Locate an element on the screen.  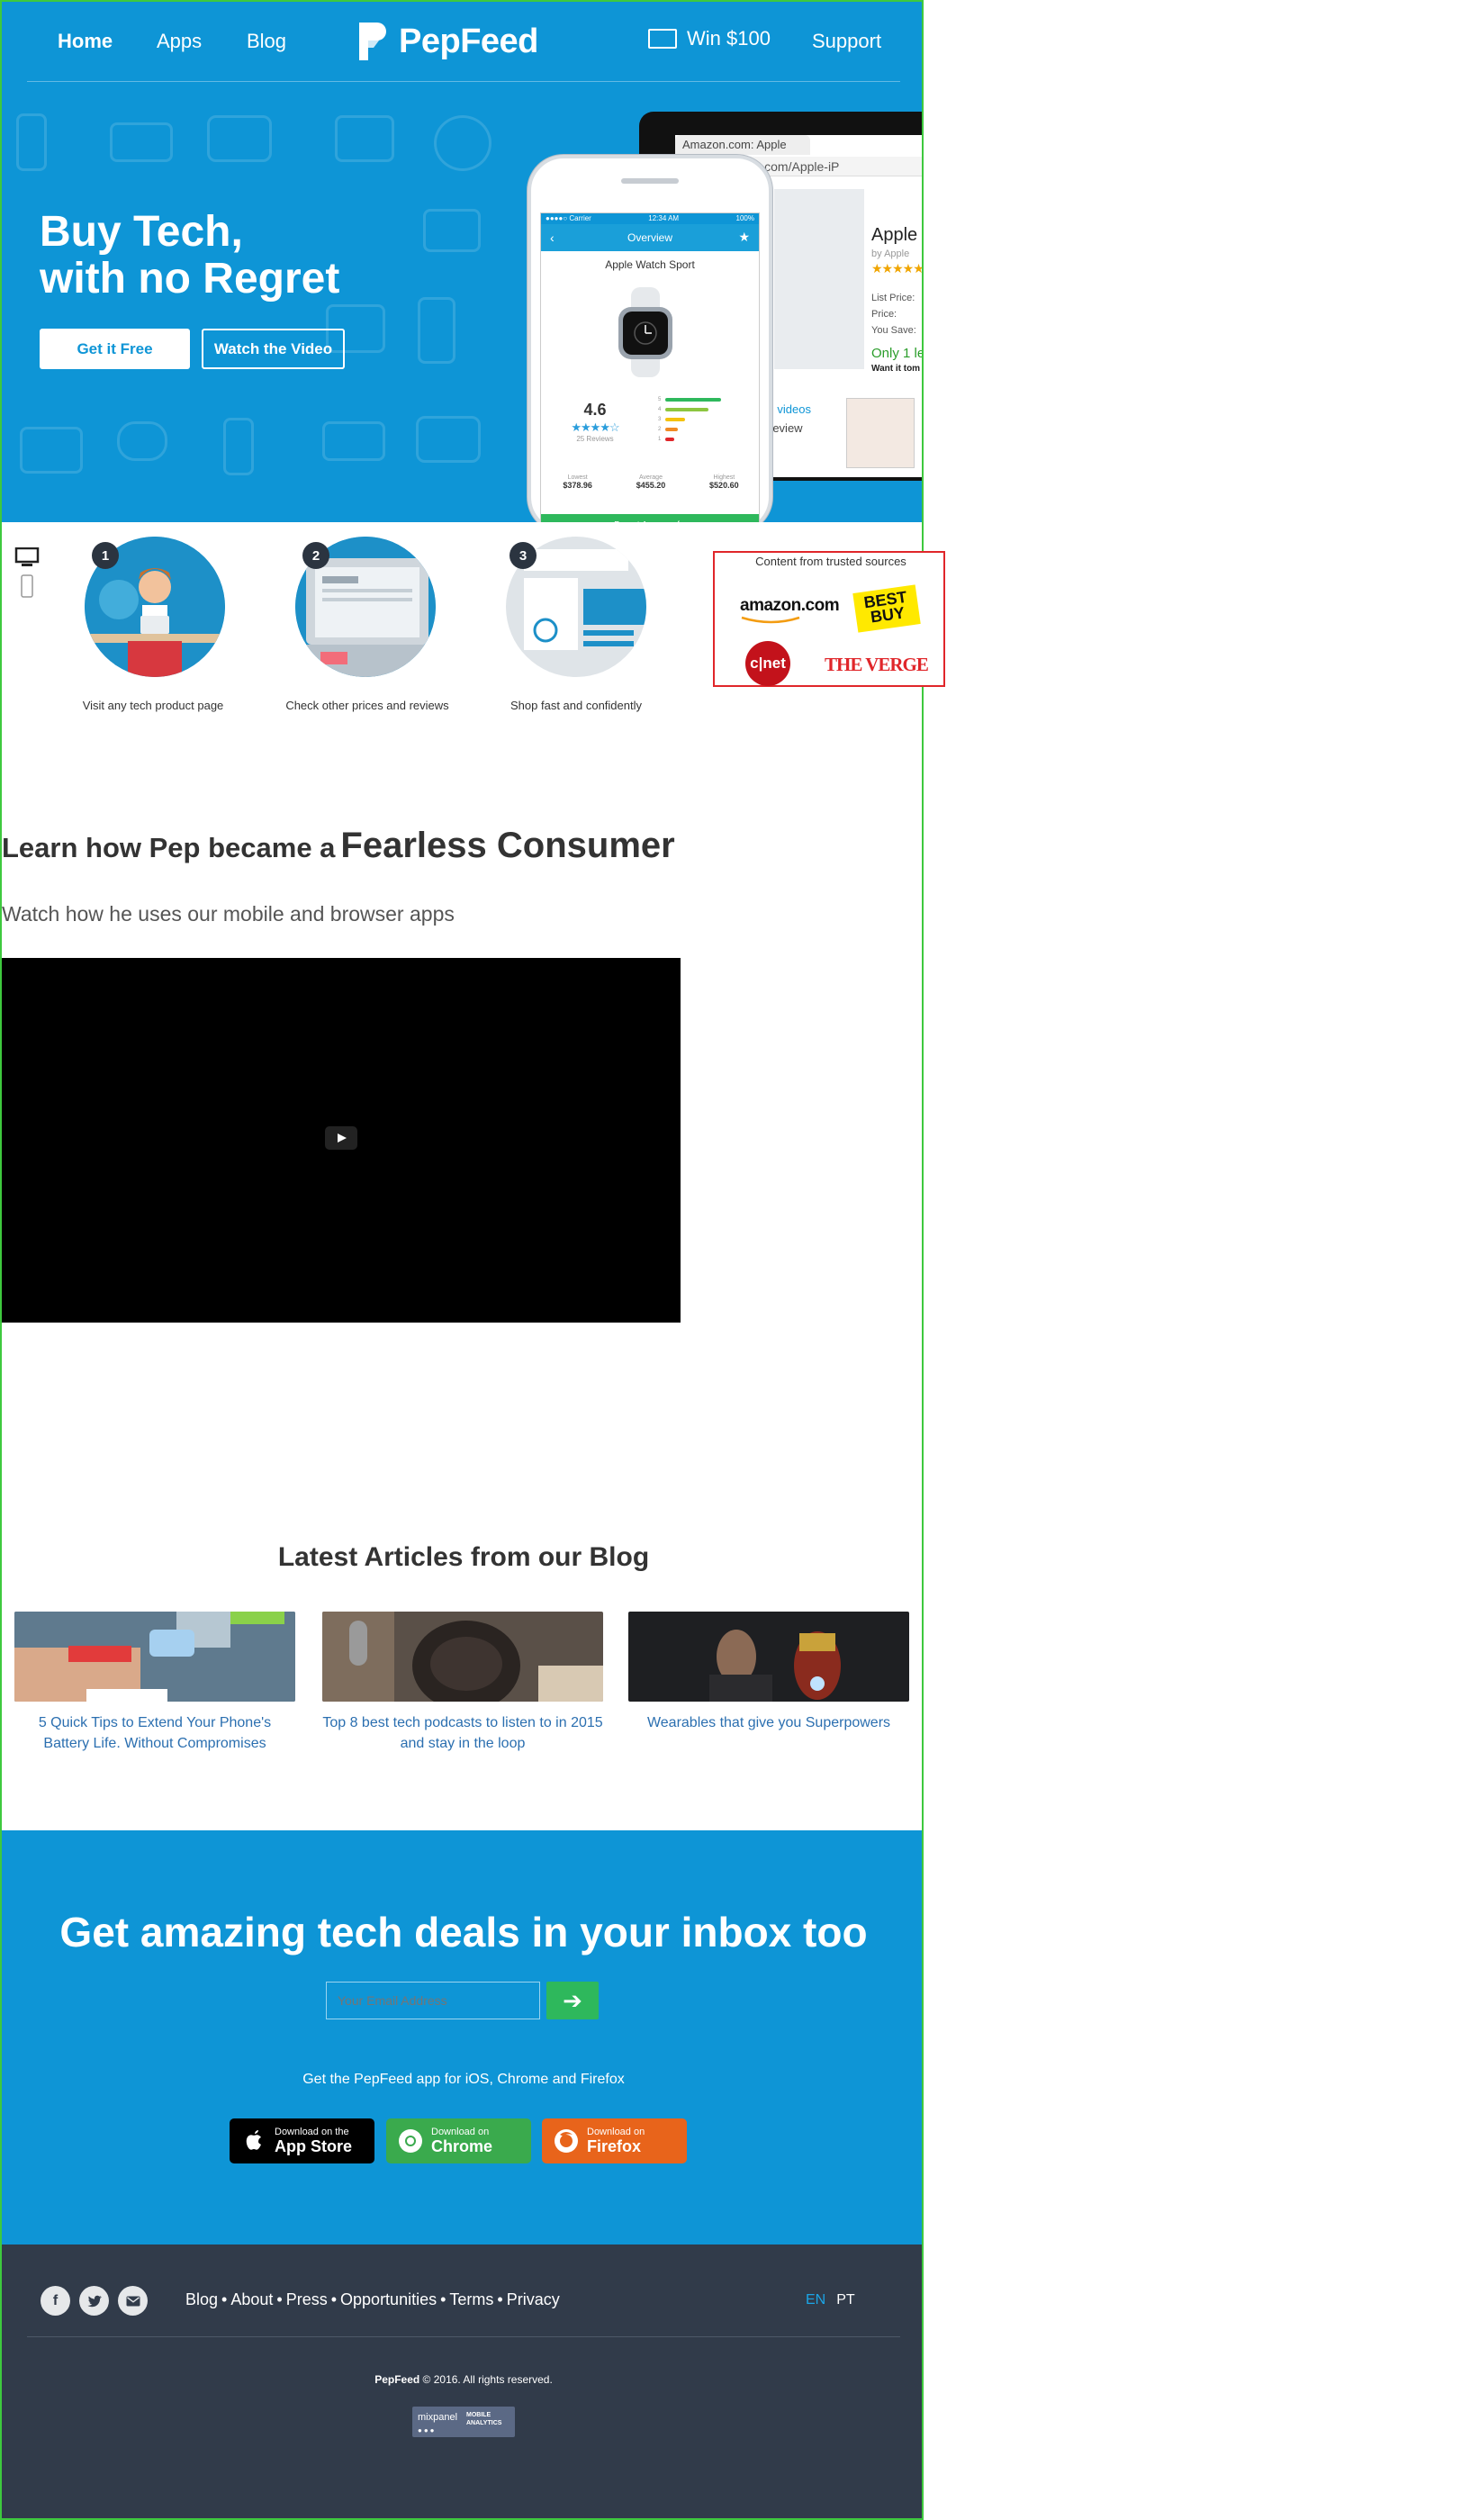
delivery-text: Want it tom is located at coordinates (896, 369).